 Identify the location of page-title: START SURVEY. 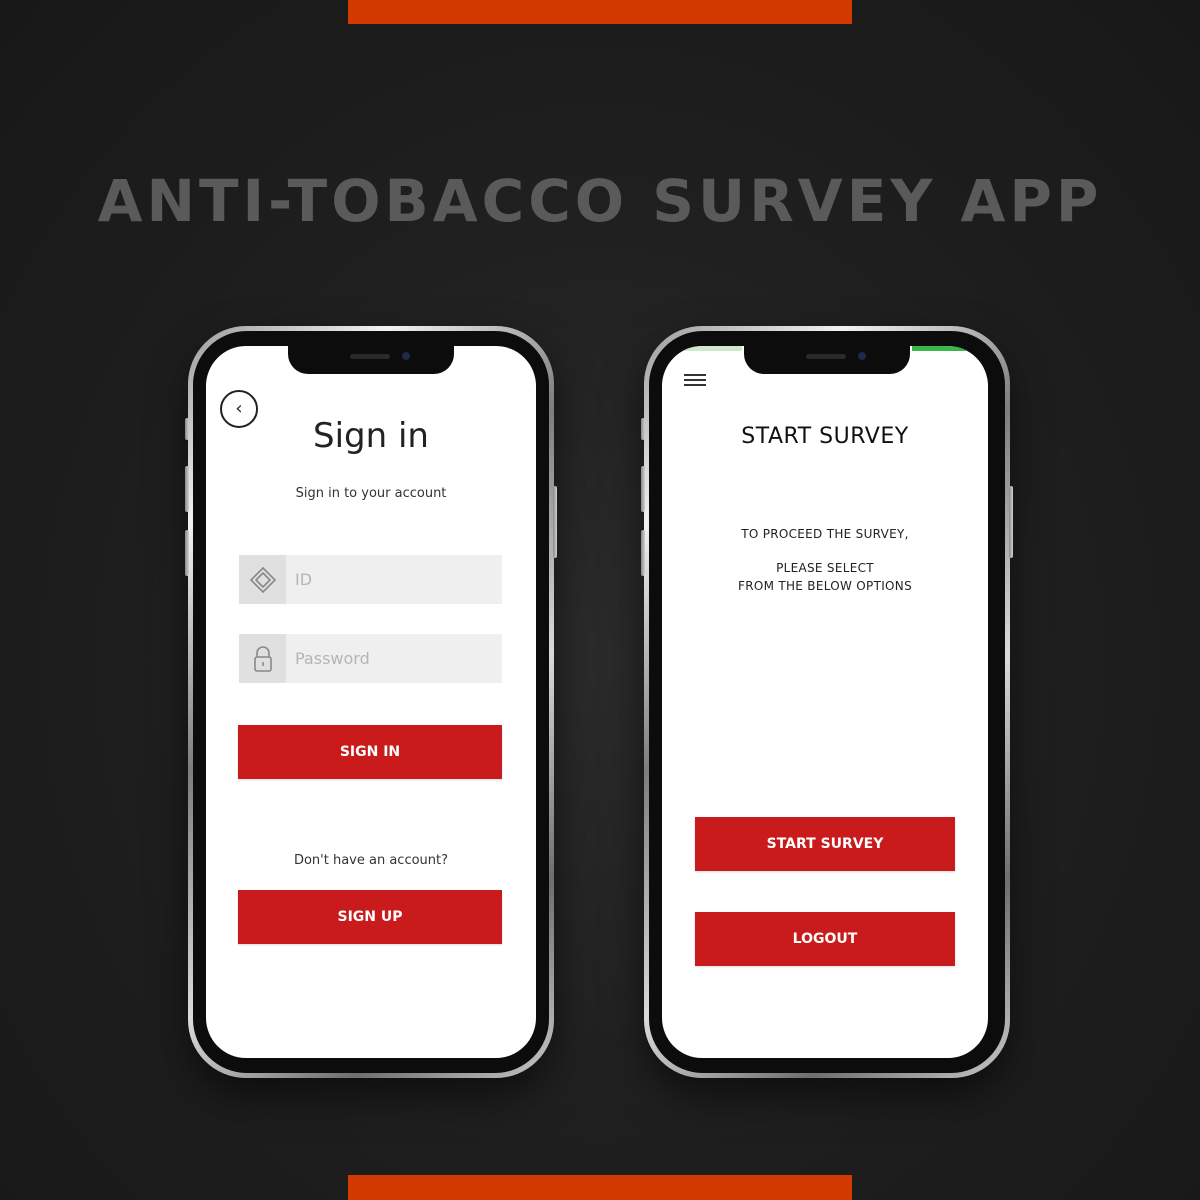
(825, 436).